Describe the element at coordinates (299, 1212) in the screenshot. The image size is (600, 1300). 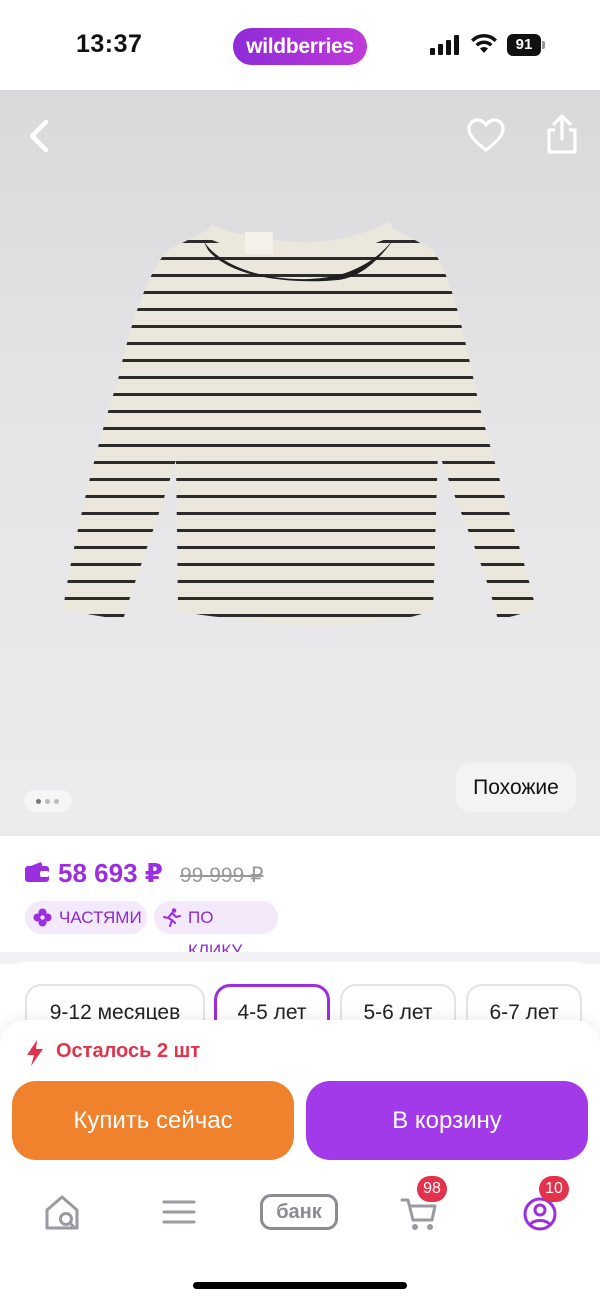
I see `tab-bank: банк` at that location.